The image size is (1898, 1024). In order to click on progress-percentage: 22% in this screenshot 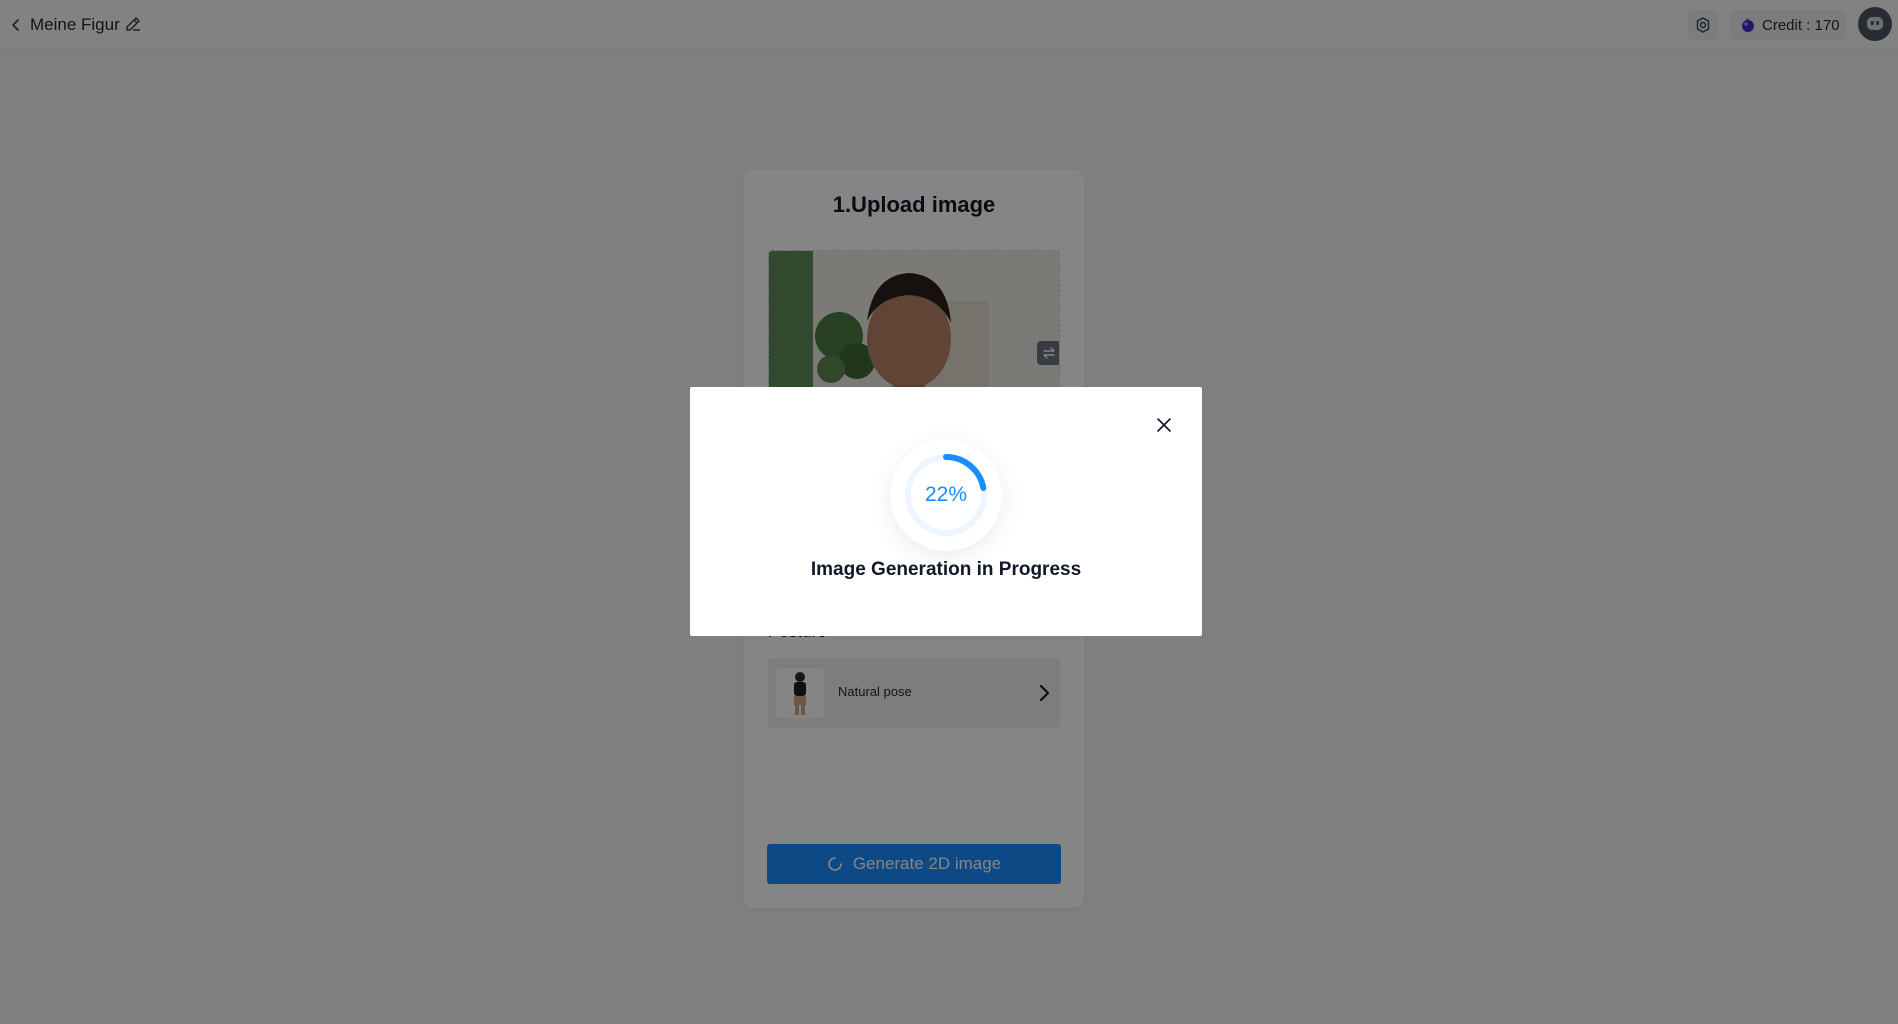, I will do `click(946, 494)`.